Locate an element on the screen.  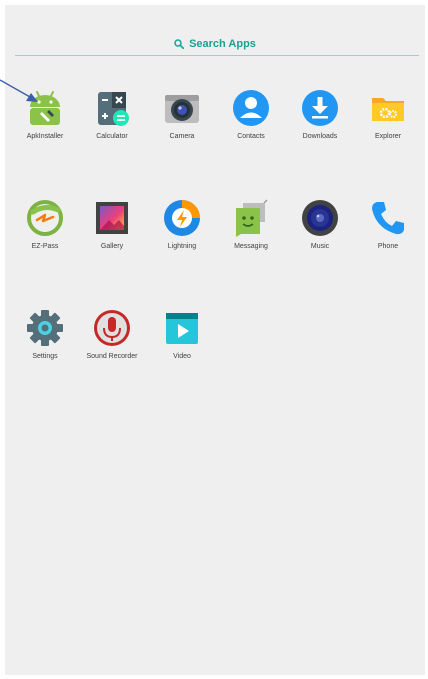
video-play-icon is located at coordinates (182, 328).